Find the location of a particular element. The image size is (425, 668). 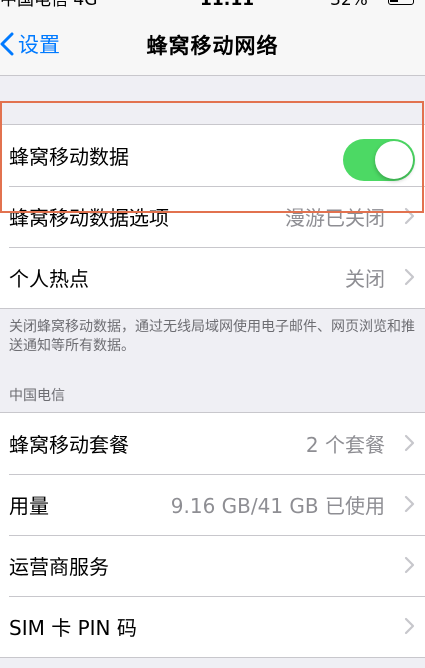

usage-value: 9.16 GB/41 GB 已使用 is located at coordinates (277, 506).